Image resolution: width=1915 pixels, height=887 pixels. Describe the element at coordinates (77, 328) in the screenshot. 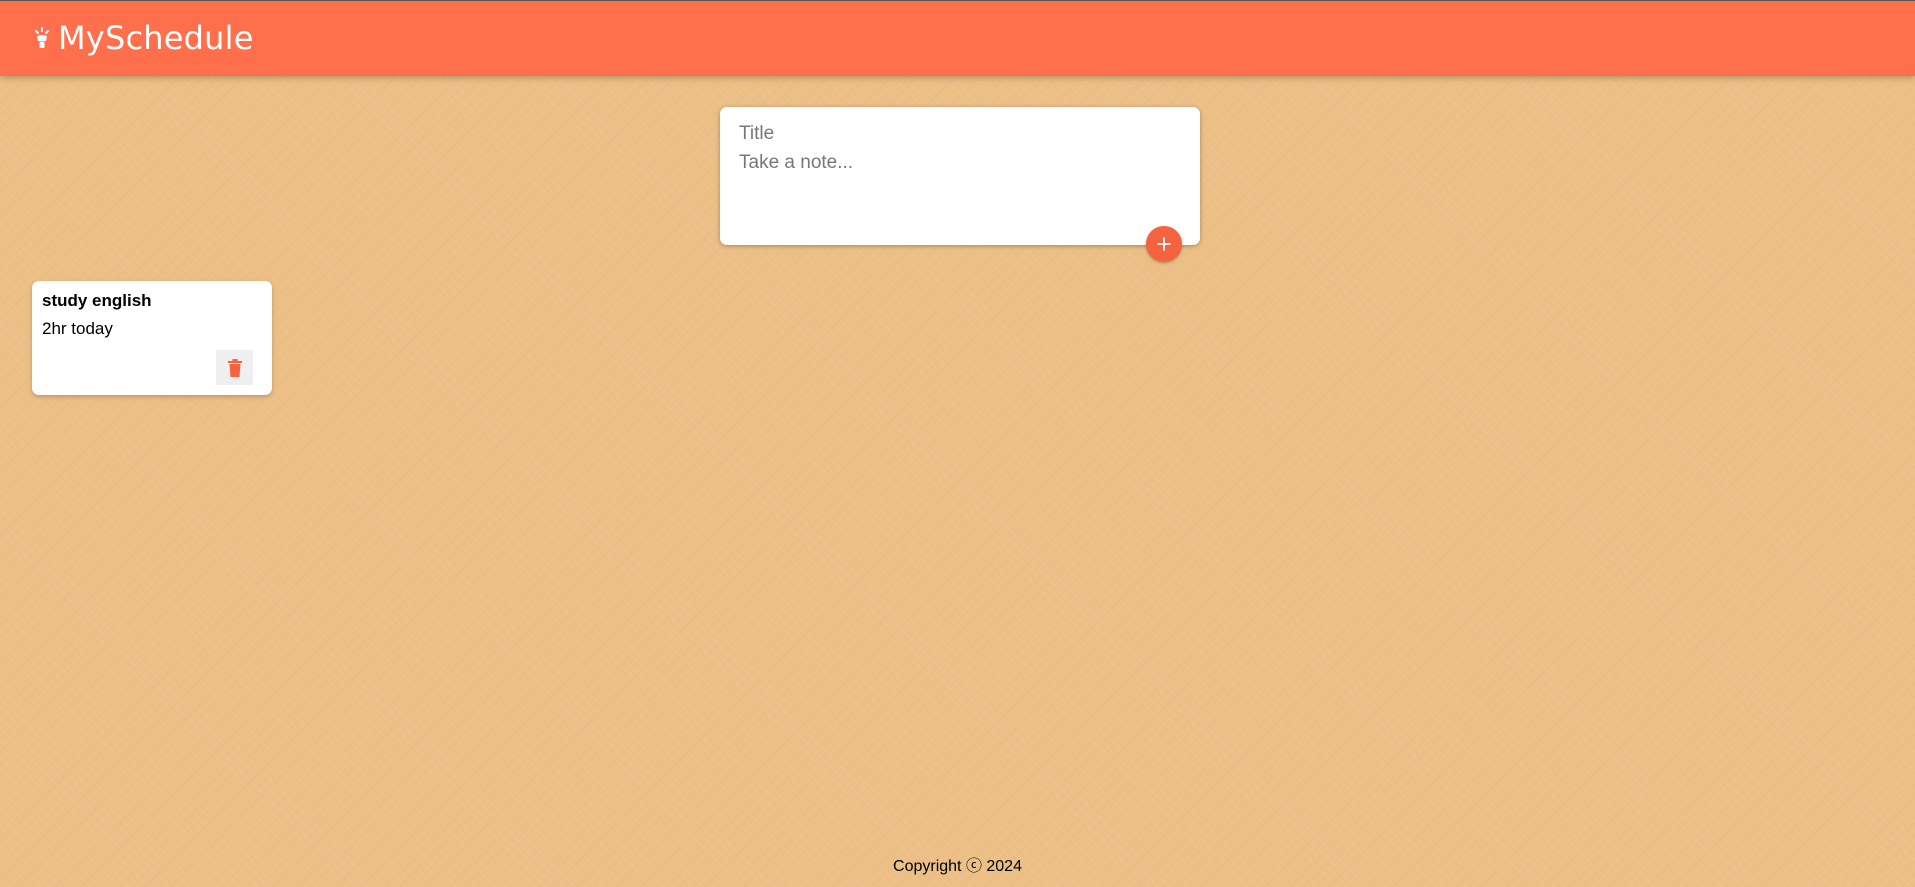

I see `note-content: 2hr today` at that location.